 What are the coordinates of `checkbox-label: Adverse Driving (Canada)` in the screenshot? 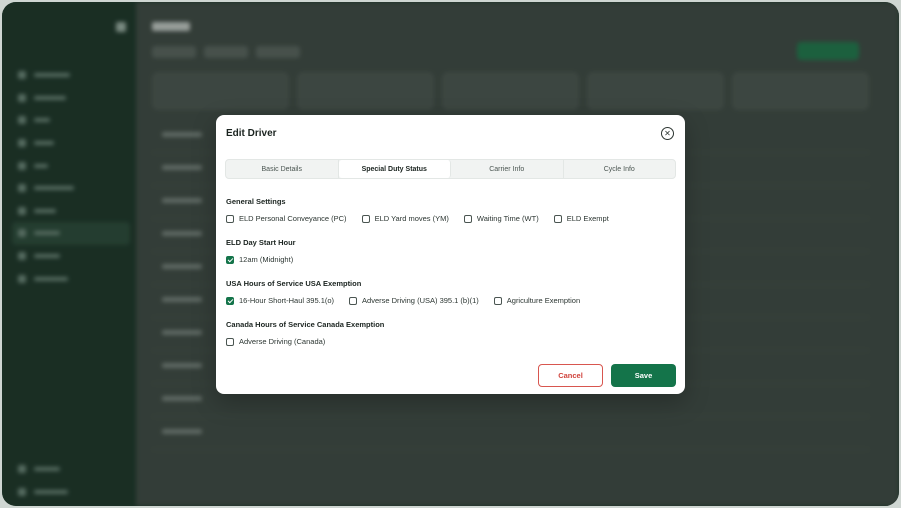 It's located at (282, 341).